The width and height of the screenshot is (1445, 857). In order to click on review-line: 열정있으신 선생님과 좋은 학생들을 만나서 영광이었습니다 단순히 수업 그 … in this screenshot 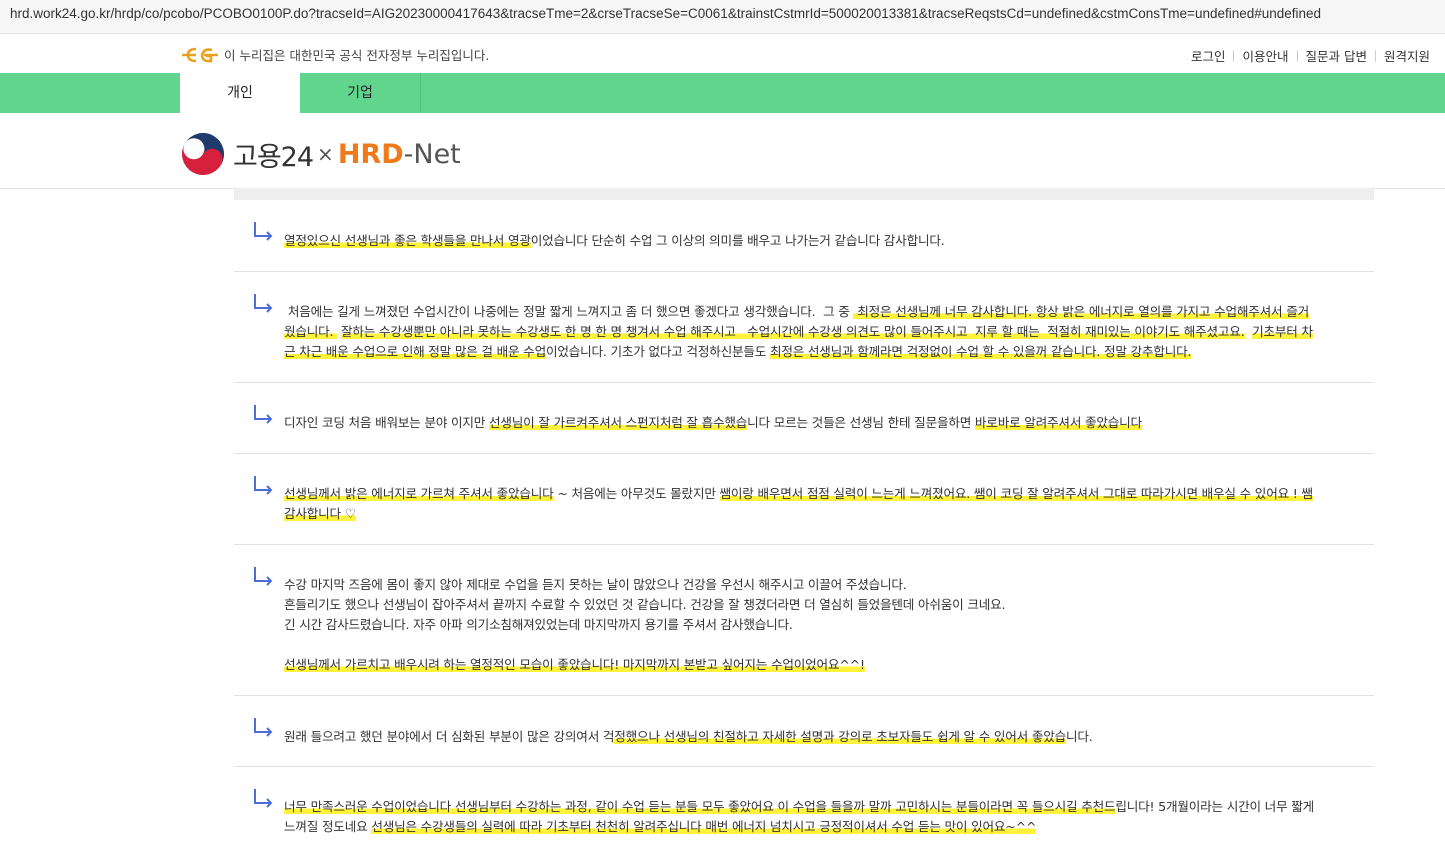, I will do `click(819, 241)`.